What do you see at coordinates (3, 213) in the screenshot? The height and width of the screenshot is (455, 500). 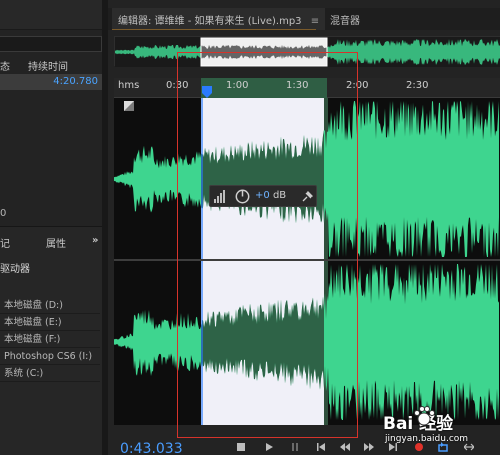 I see `zero-label: 0` at bounding box center [3, 213].